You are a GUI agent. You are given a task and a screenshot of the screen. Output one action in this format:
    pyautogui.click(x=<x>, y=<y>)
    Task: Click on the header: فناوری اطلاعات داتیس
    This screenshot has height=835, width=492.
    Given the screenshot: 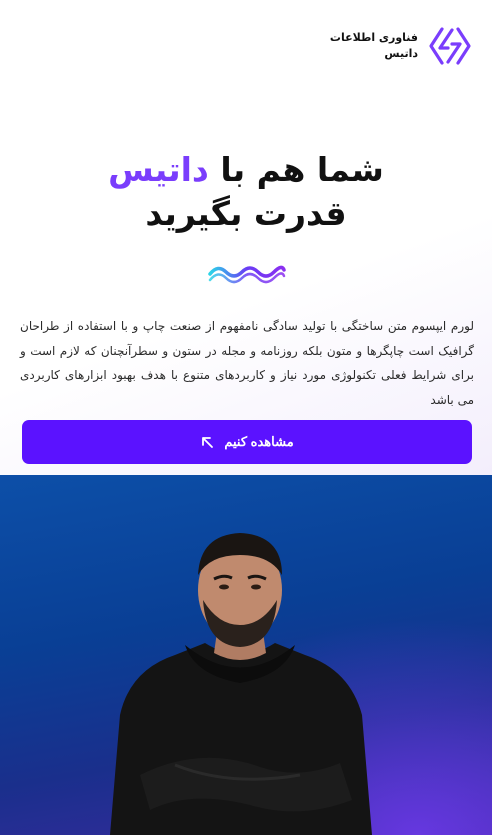 What is the action you would take?
    pyautogui.click(x=401, y=46)
    